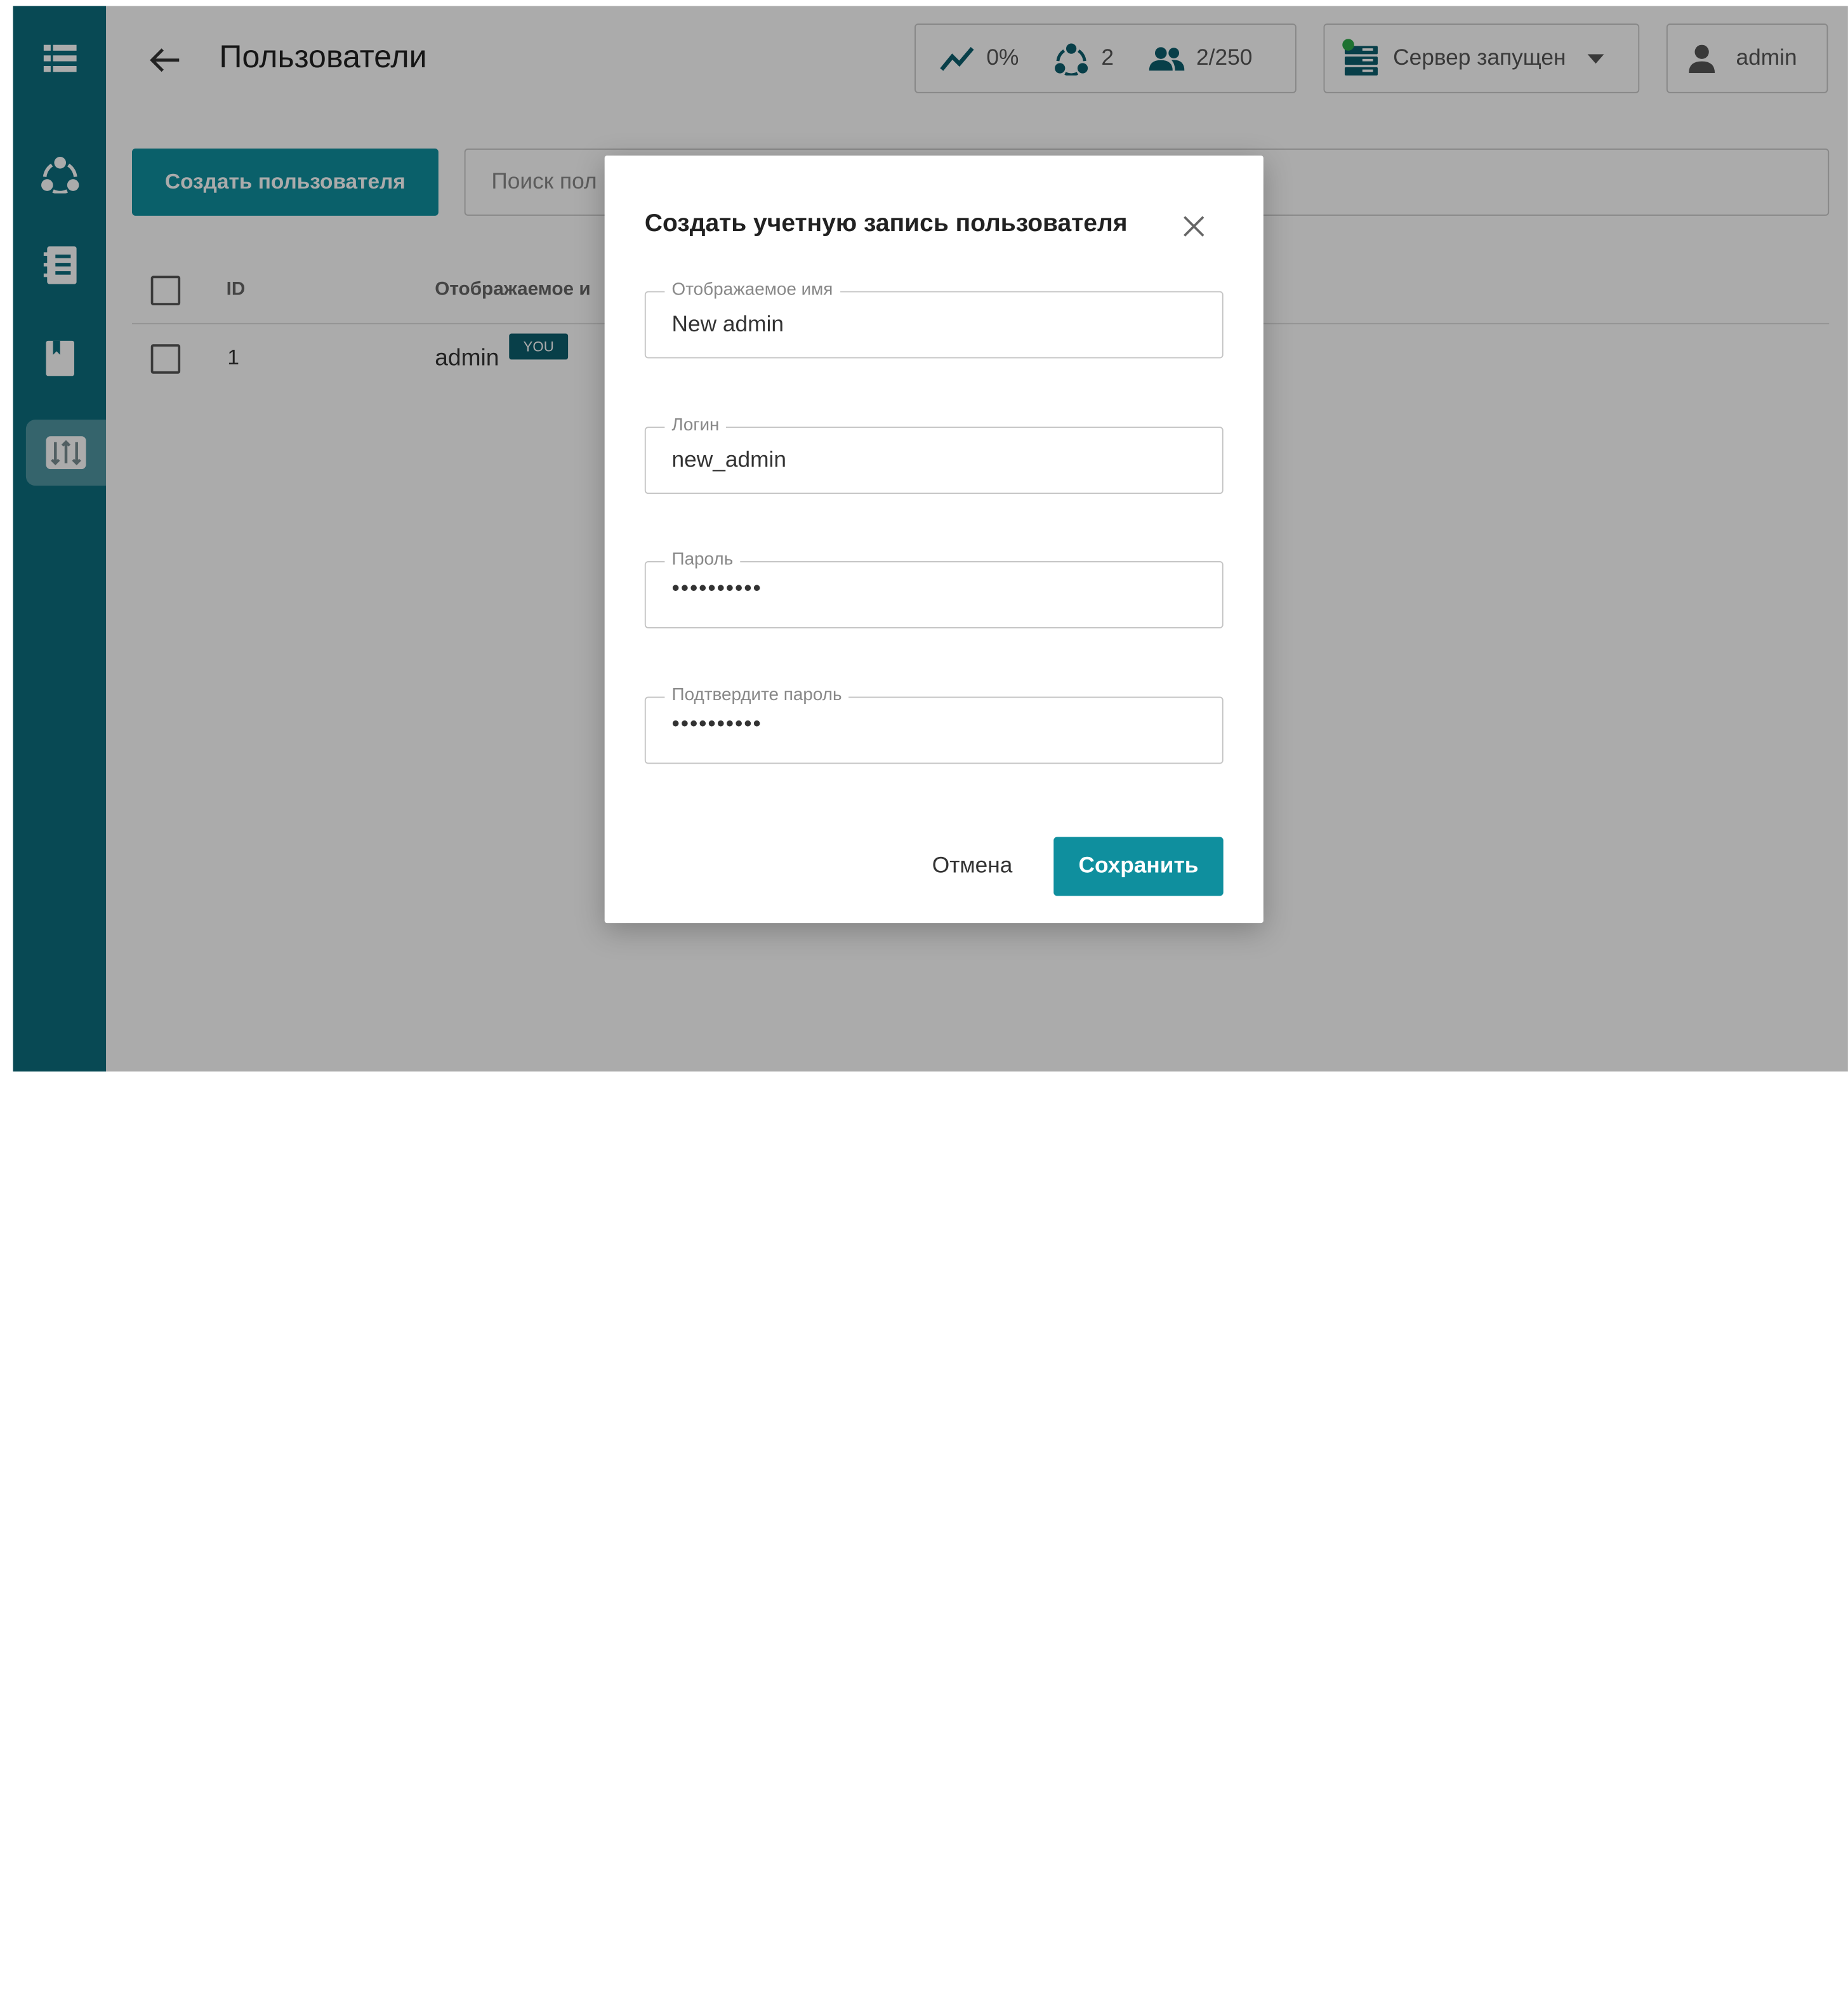 The height and width of the screenshot is (1990, 1848). What do you see at coordinates (702, 559) in the screenshot?
I see `password-label: Пароль` at bounding box center [702, 559].